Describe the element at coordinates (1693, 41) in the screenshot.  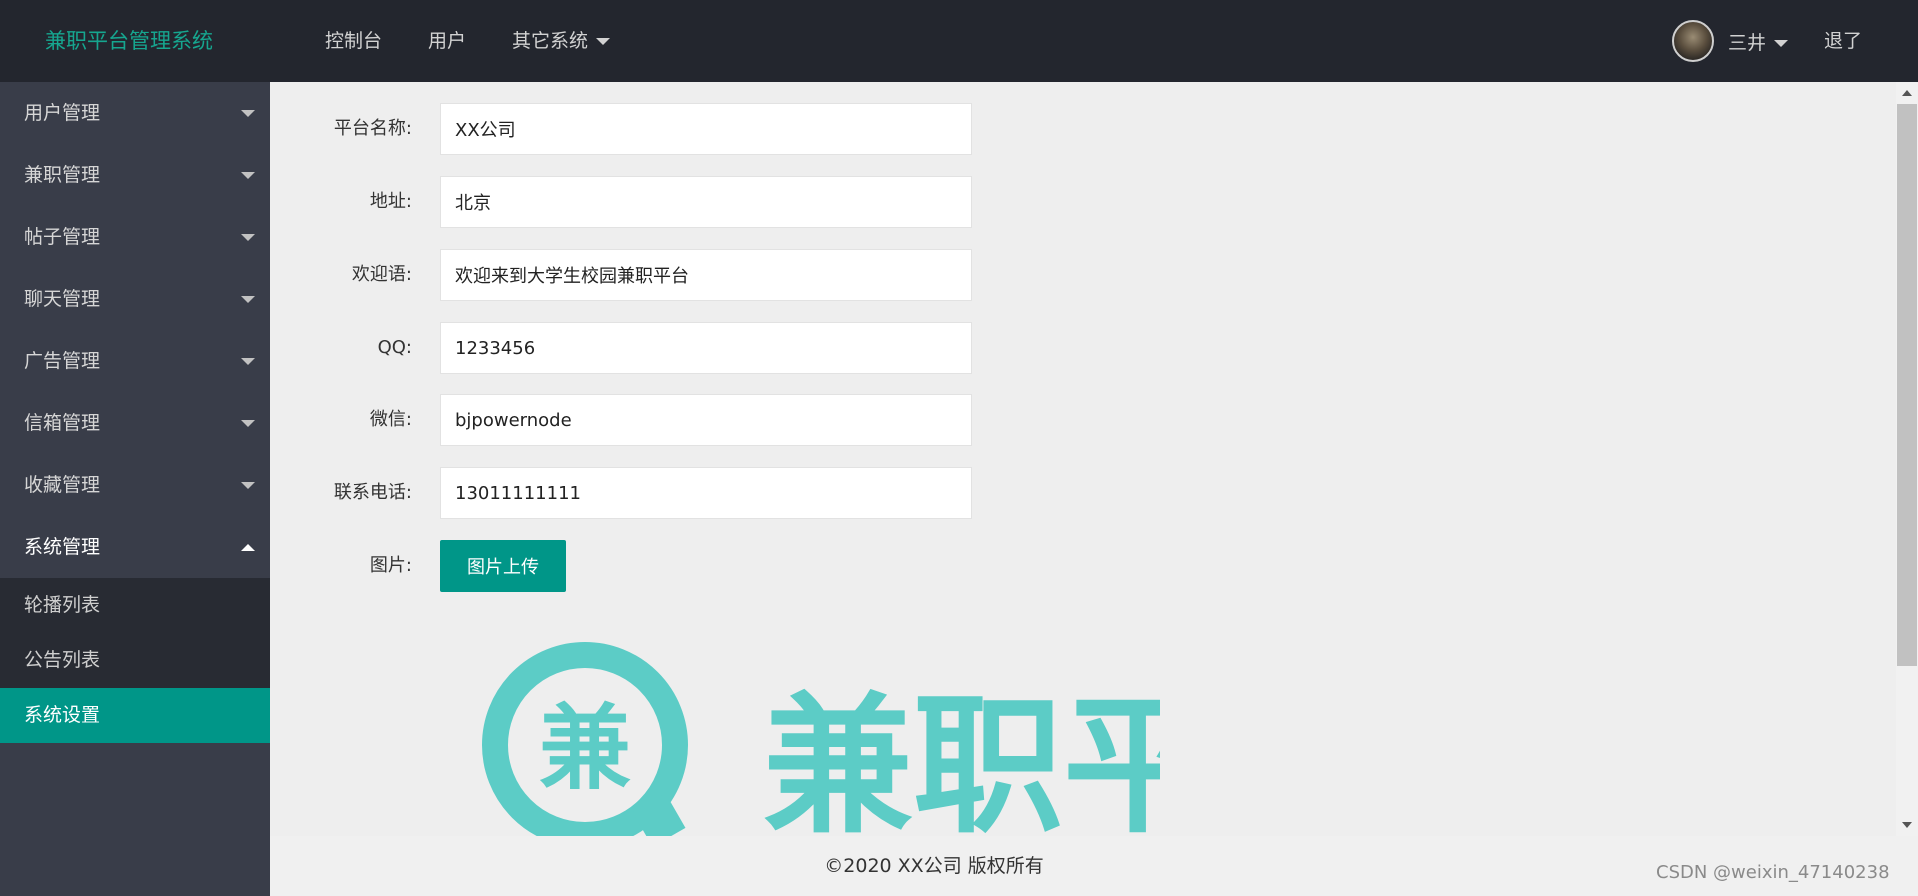
I see `avatar` at that location.